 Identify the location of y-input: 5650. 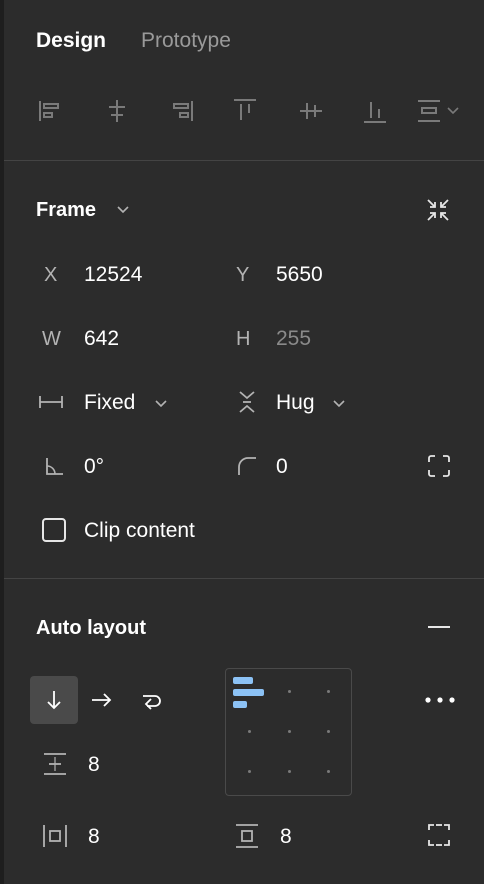
(299, 275).